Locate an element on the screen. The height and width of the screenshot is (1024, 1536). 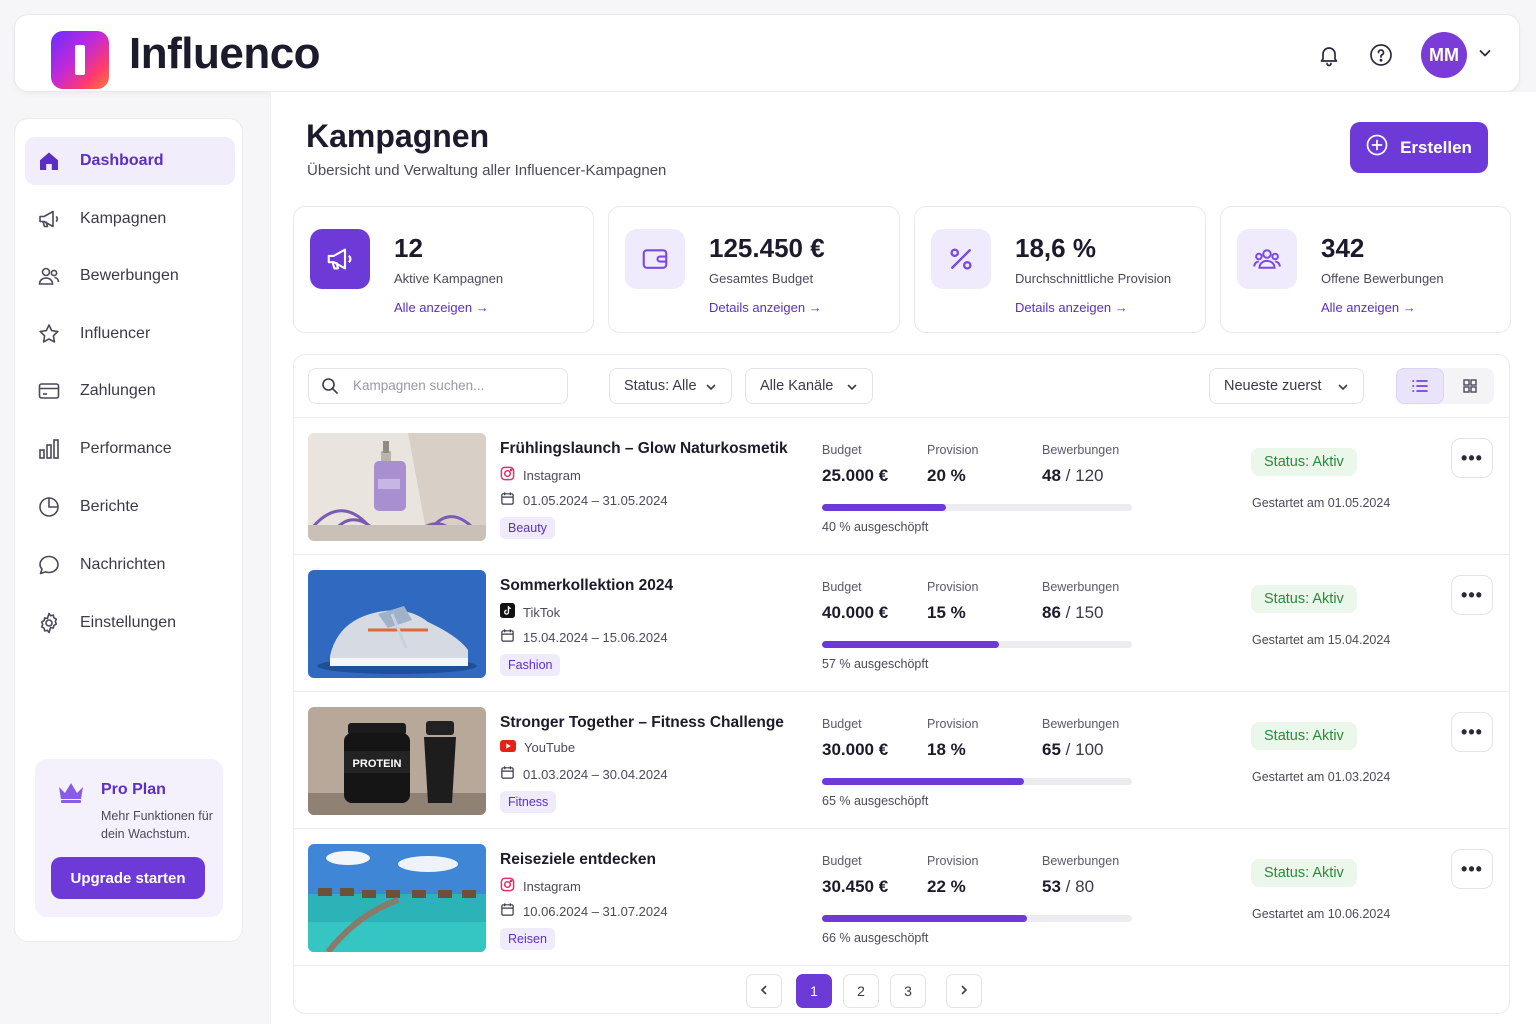
search-icon is located at coordinates (330, 388).